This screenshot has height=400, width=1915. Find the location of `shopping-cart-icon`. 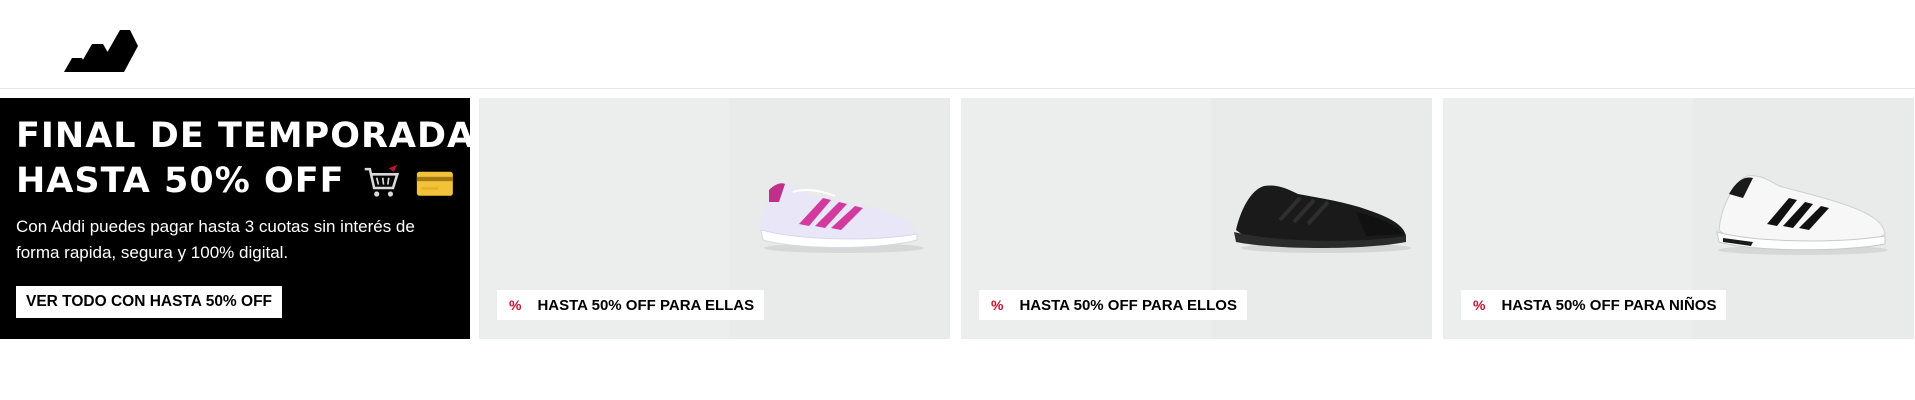

shopping-cart-icon is located at coordinates (381, 180).